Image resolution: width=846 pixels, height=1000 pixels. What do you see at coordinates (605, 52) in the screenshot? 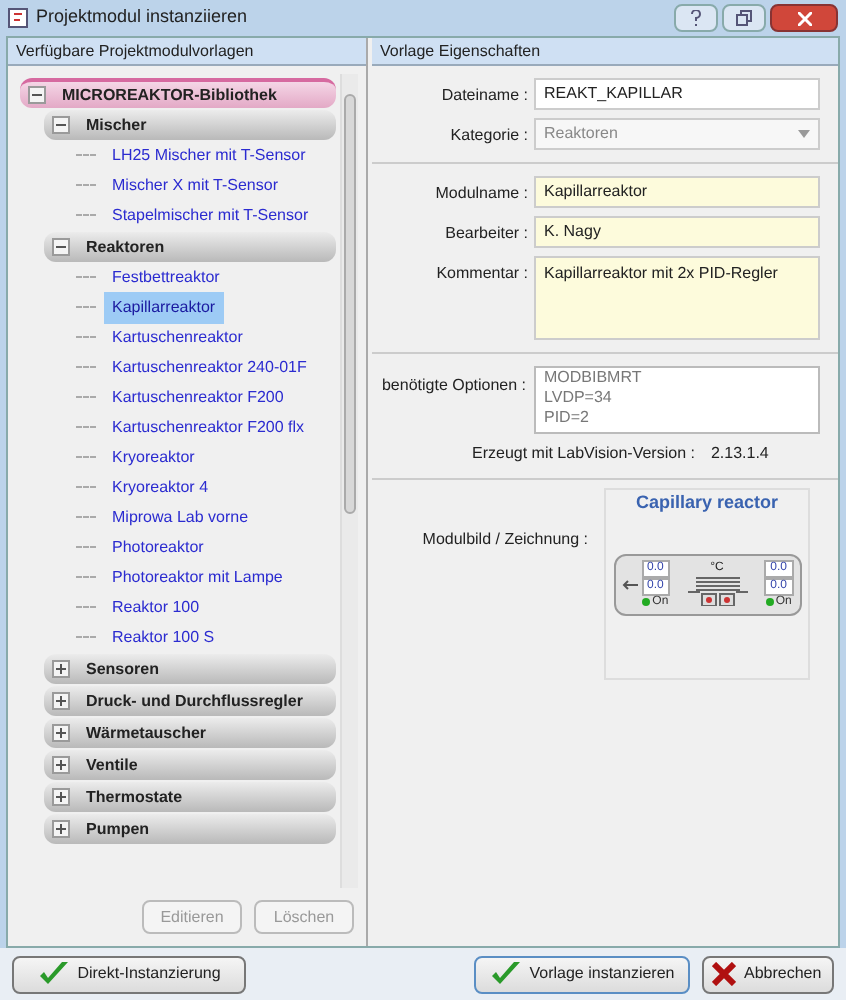
I see `panel-header: Vorlage Eigenschaften` at bounding box center [605, 52].